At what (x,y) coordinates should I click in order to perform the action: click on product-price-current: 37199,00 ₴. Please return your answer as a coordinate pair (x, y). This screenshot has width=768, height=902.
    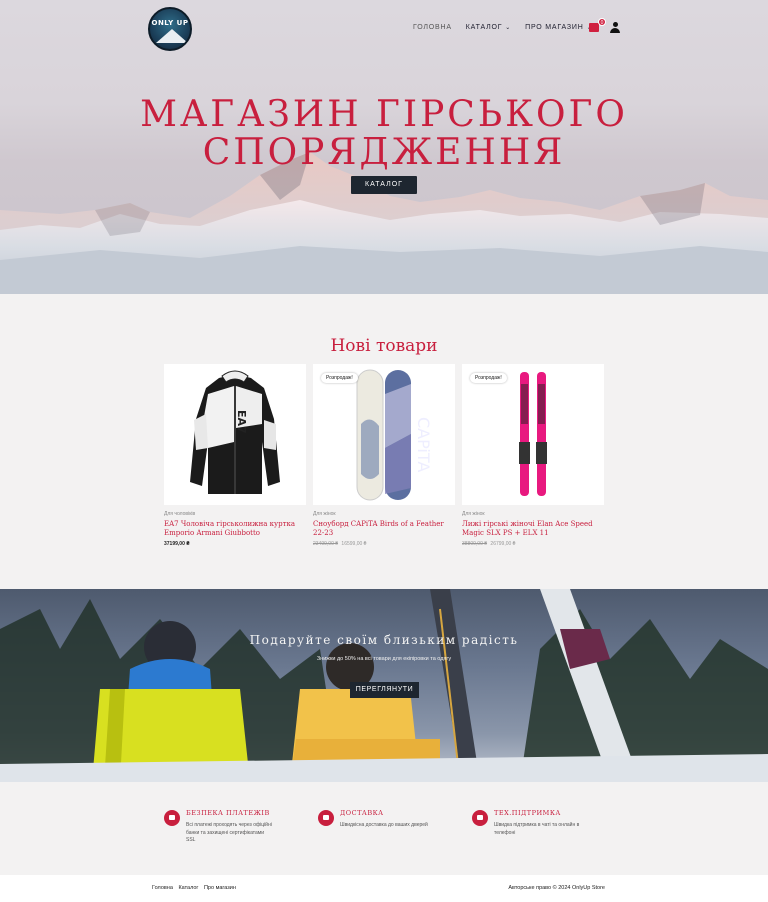
    Looking at the image, I should click on (177, 544).